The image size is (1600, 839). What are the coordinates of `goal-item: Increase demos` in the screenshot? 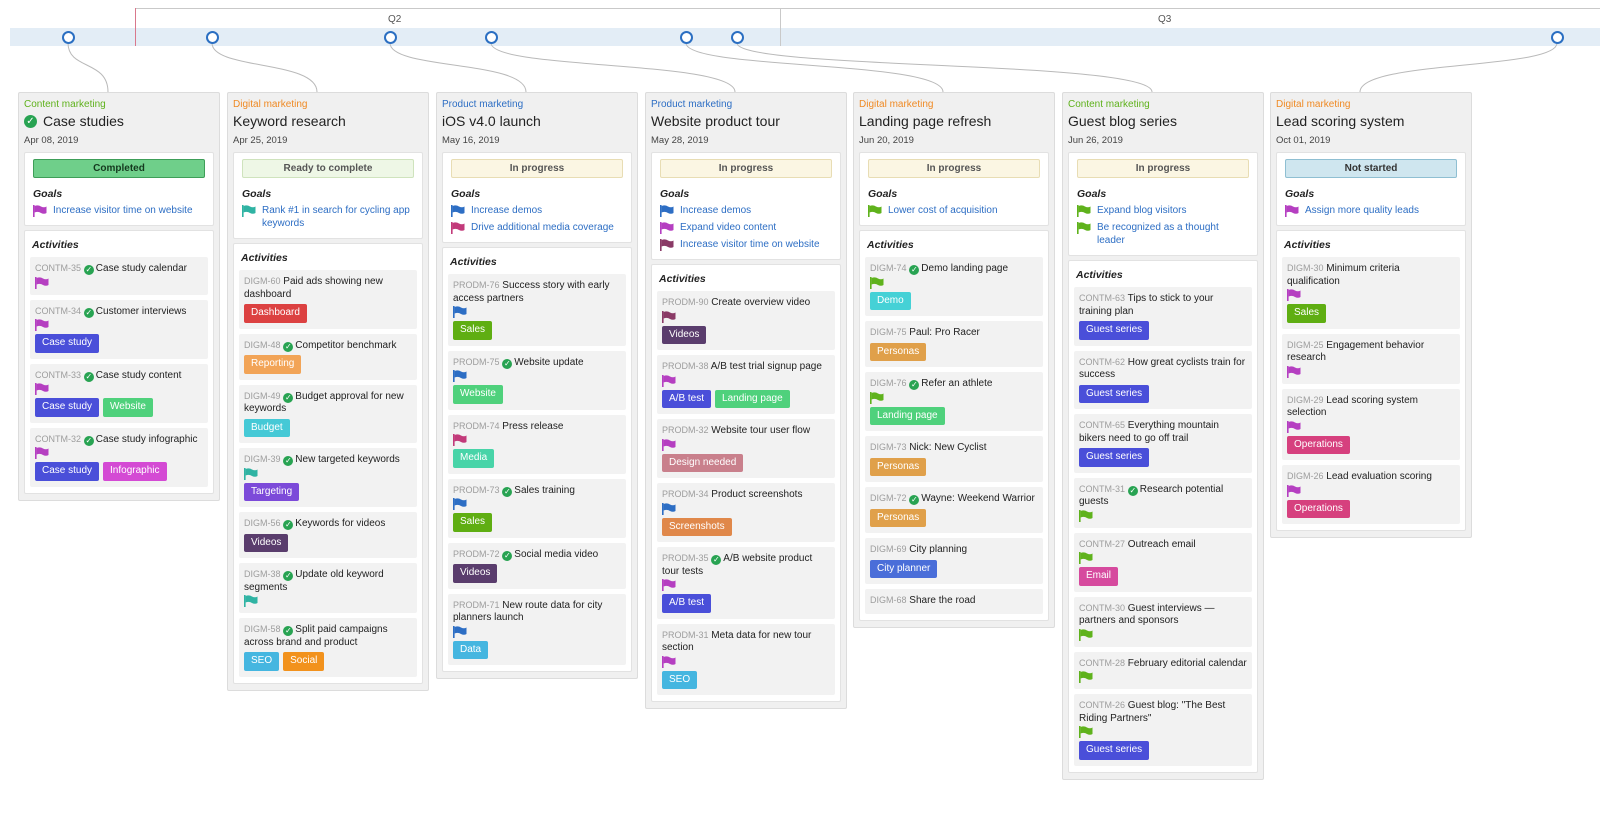 It's located at (746, 210).